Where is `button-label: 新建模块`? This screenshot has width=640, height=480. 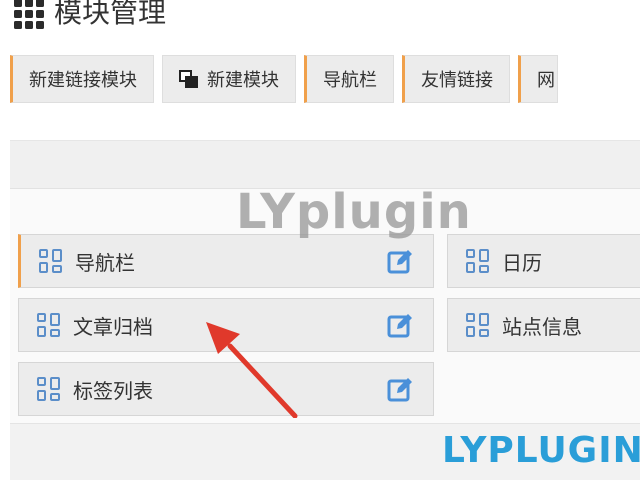
button-label: 新建模块 is located at coordinates (243, 80).